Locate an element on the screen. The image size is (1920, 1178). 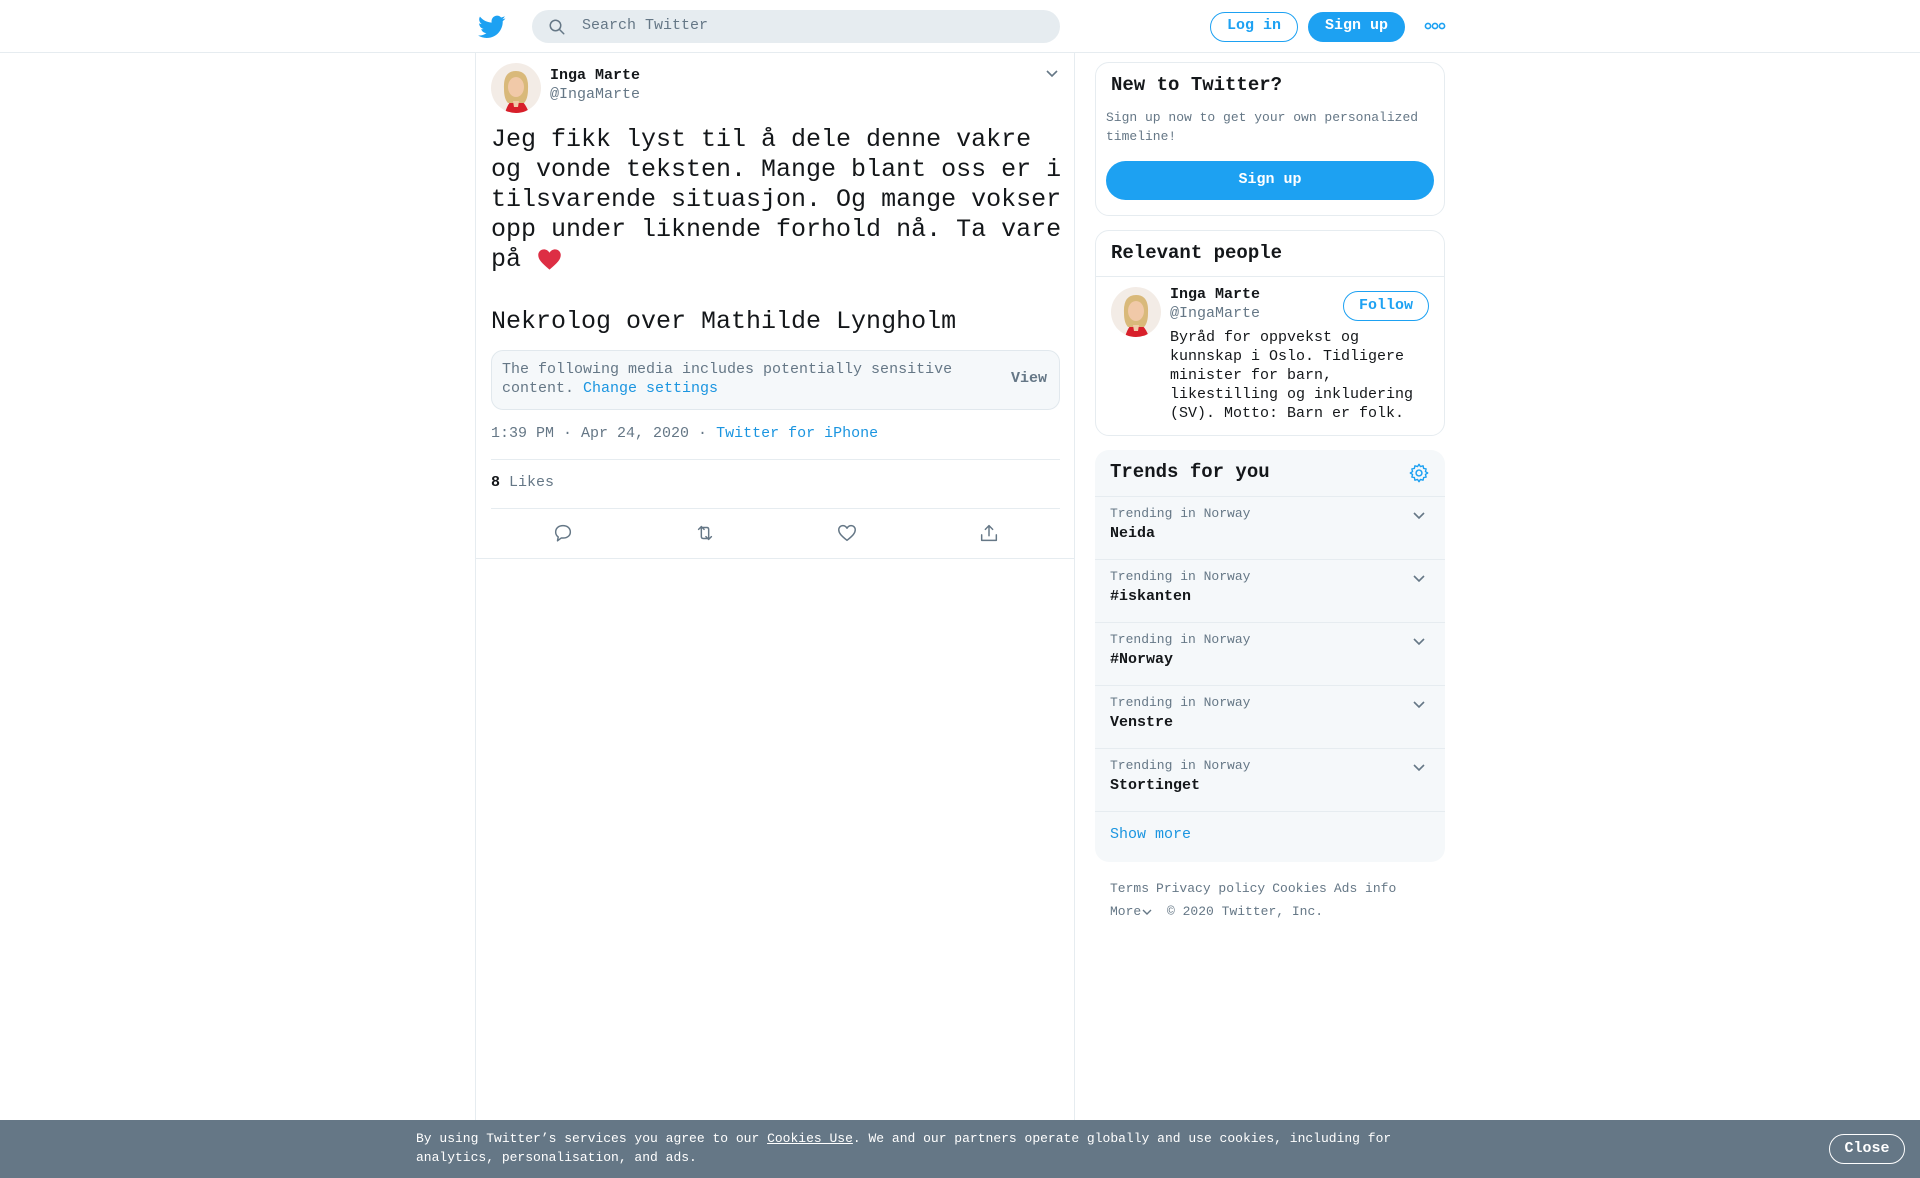
tweet-author-name: Inga Marte is located at coordinates (595, 75).